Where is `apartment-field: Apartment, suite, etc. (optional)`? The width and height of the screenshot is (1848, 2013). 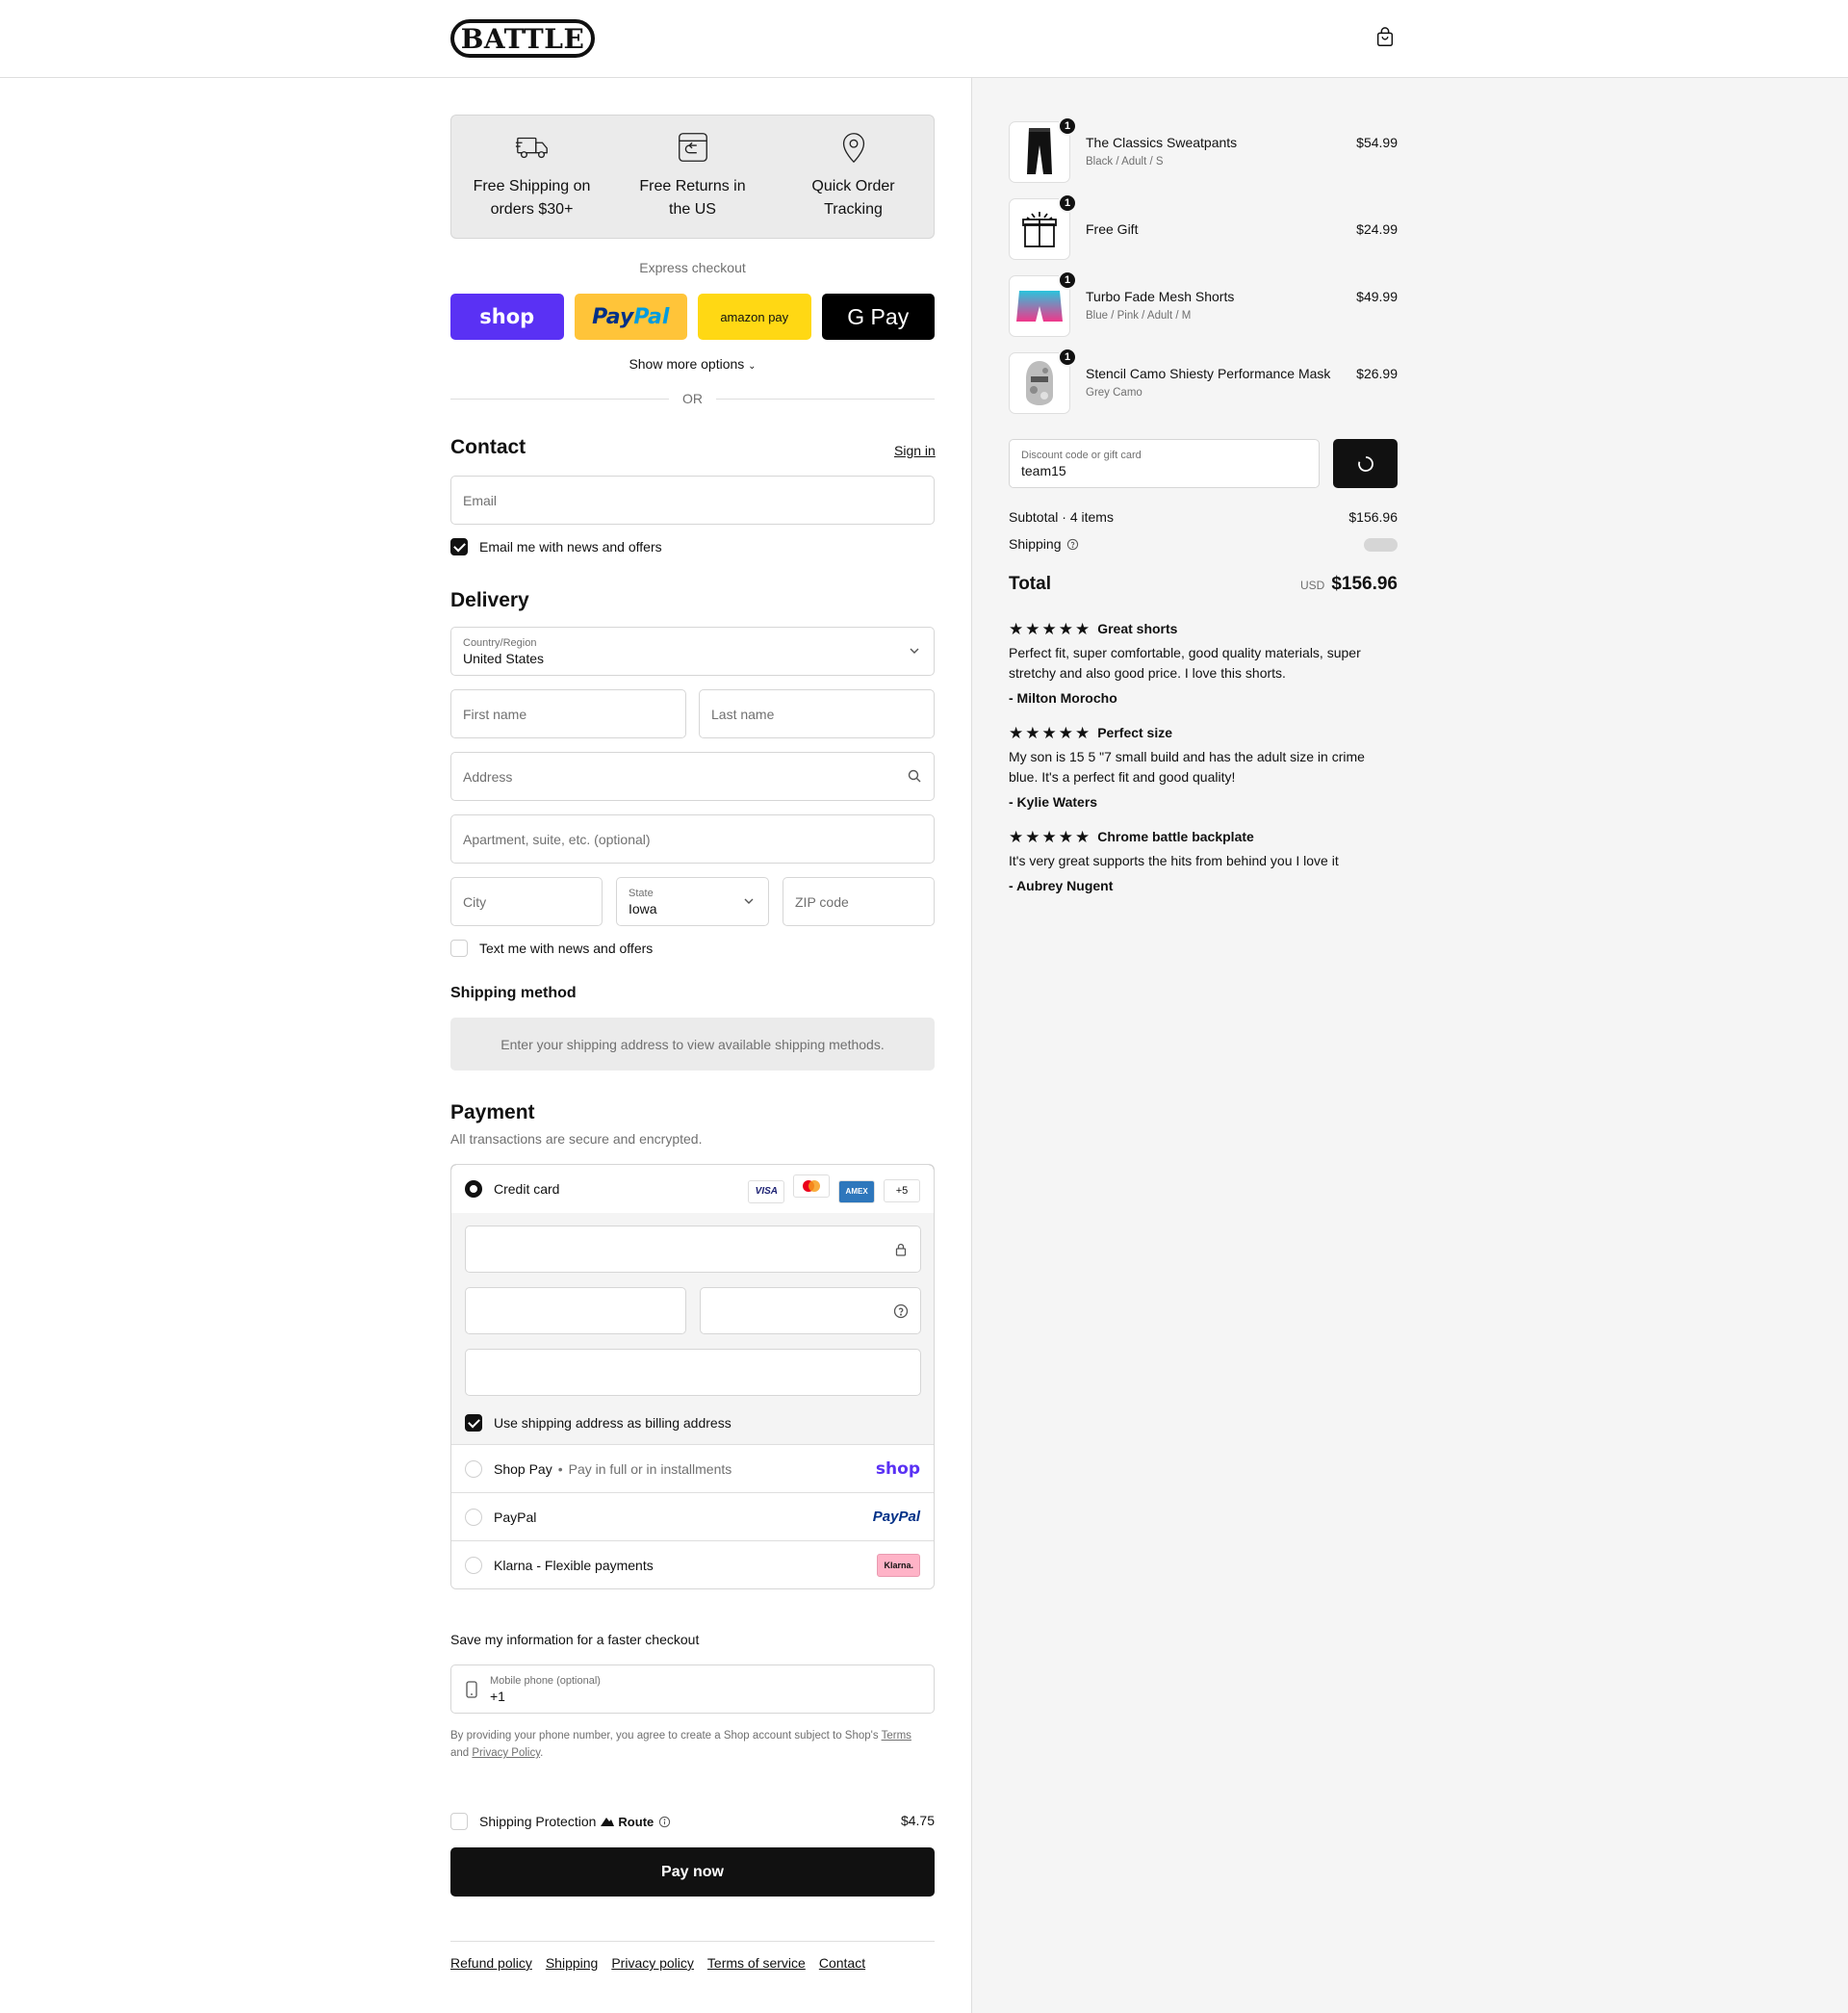
apartment-field: Apartment, suite, etc. (optional) is located at coordinates (692, 839).